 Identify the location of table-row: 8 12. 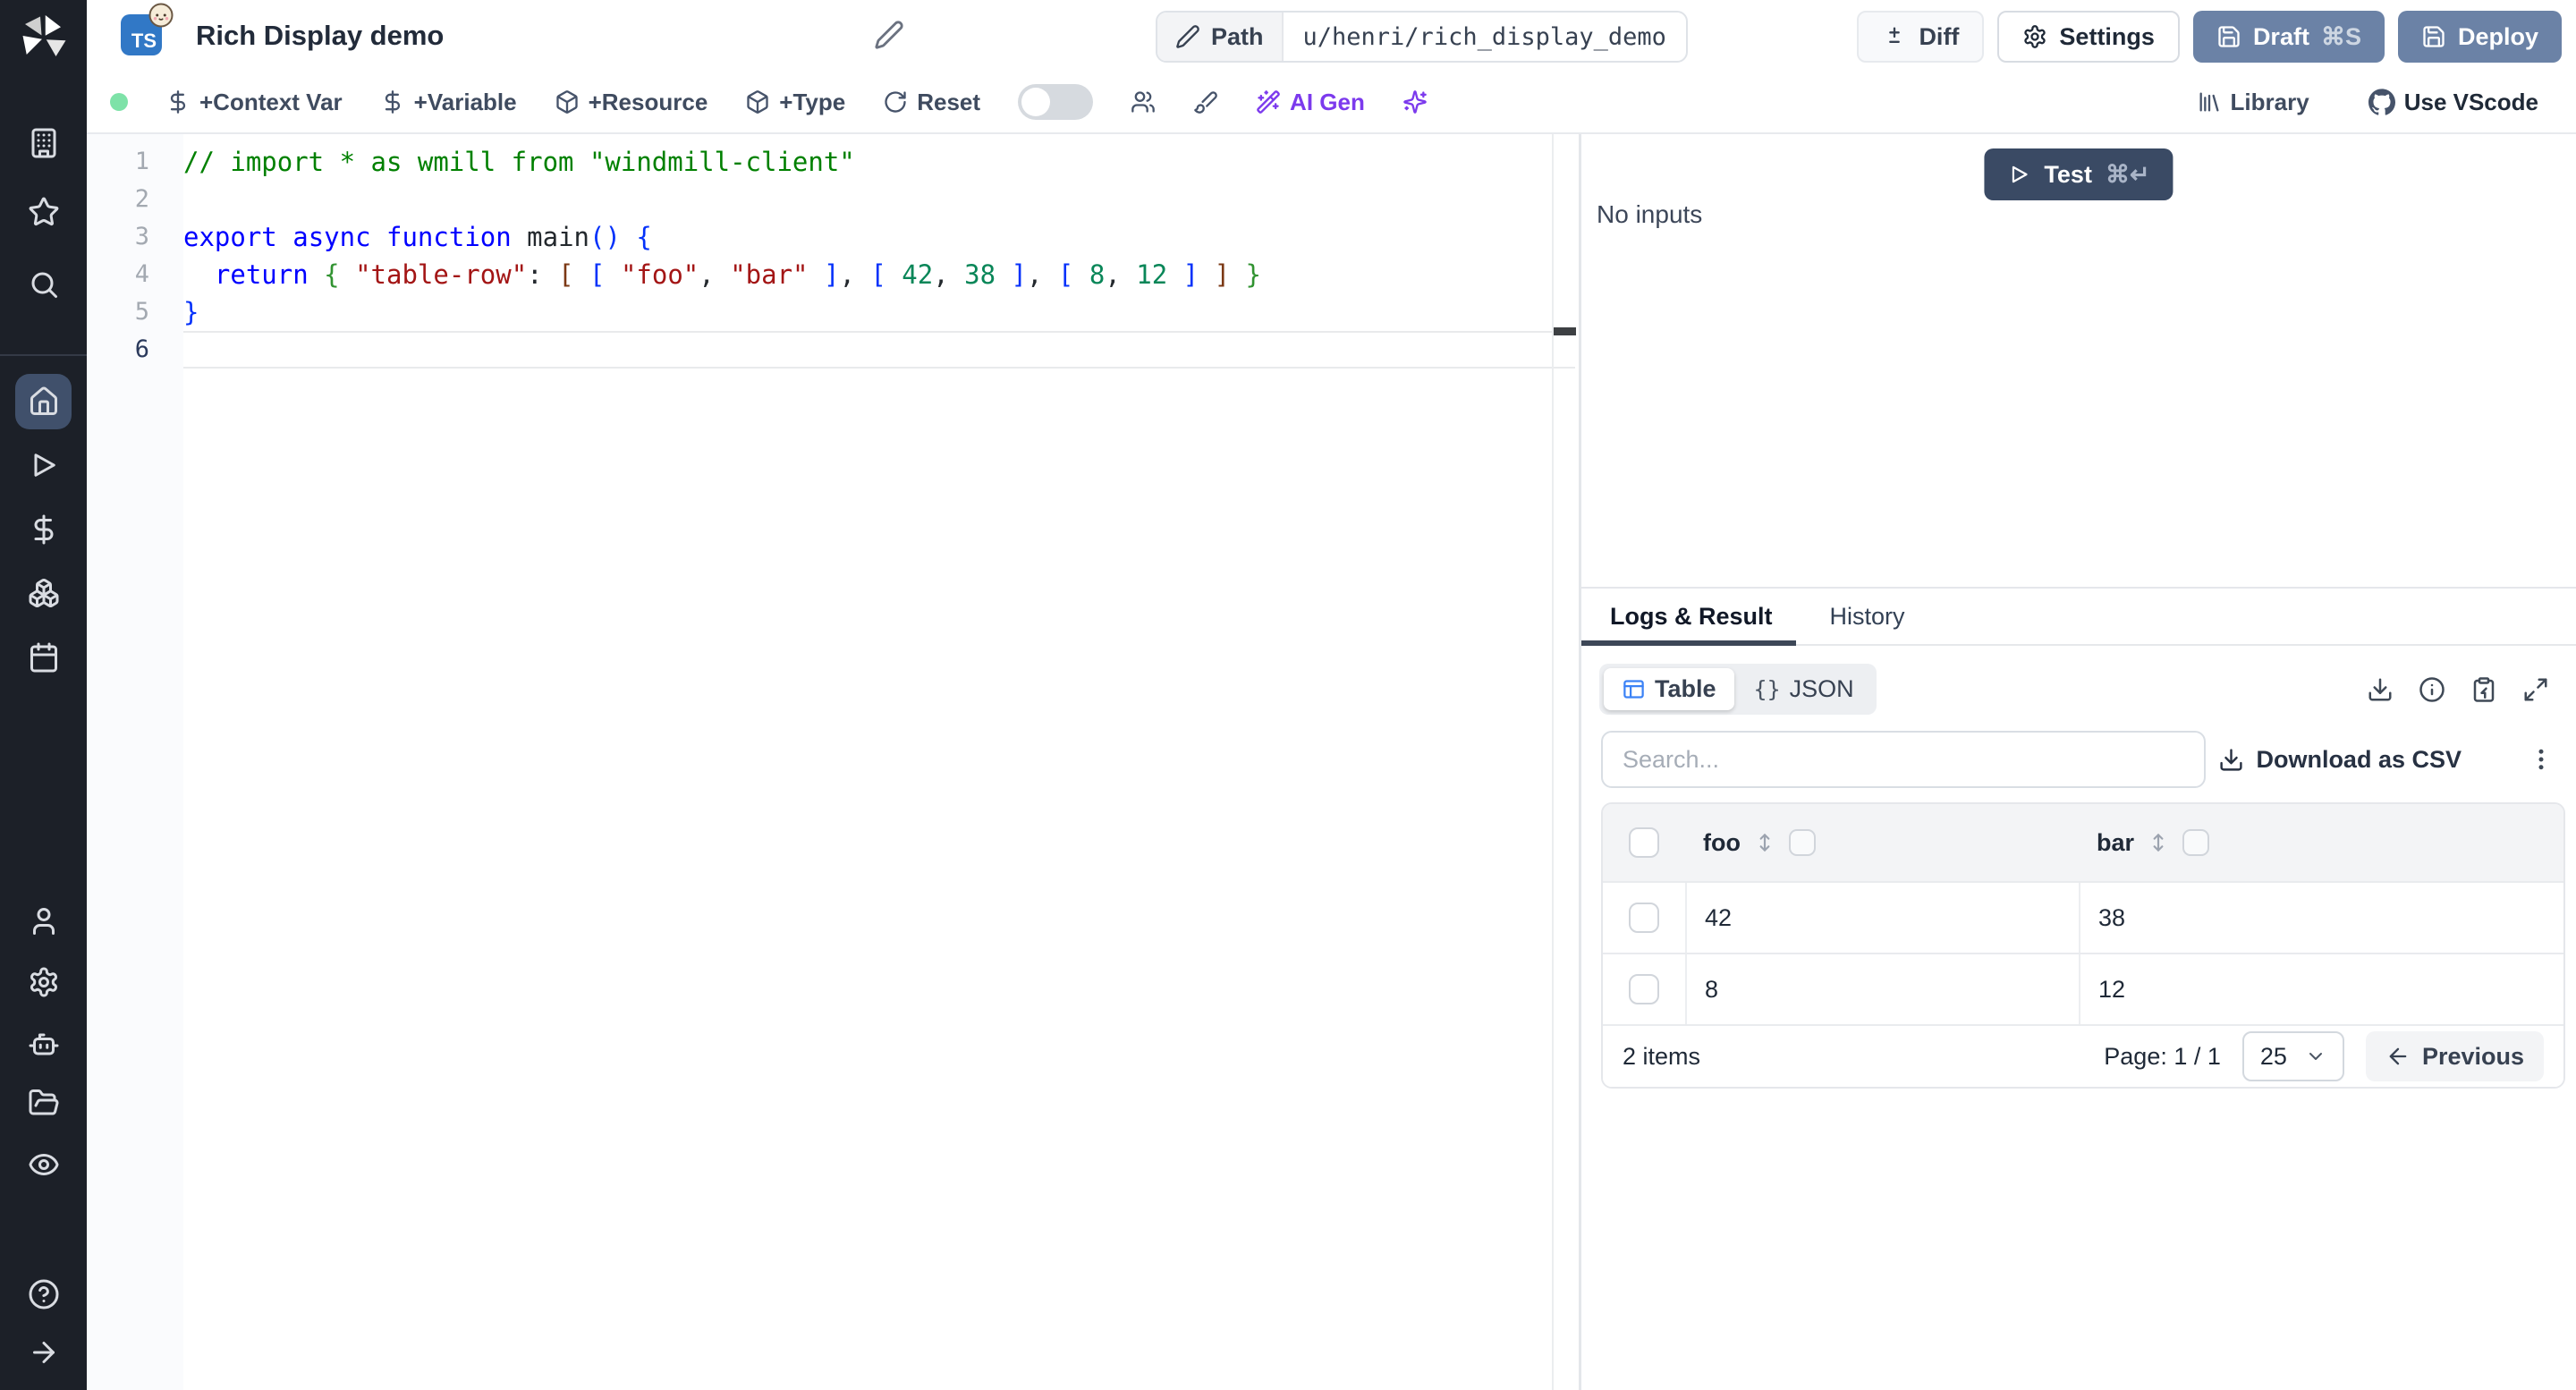
(2083, 988).